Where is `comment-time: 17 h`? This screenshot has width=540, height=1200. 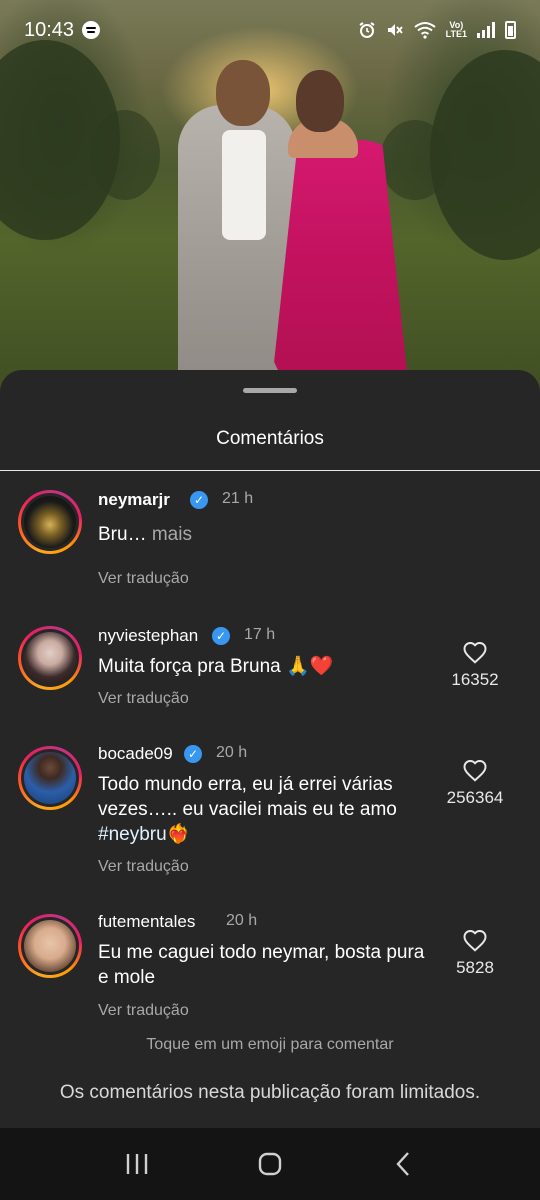 comment-time: 17 h is located at coordinates (260, 634).